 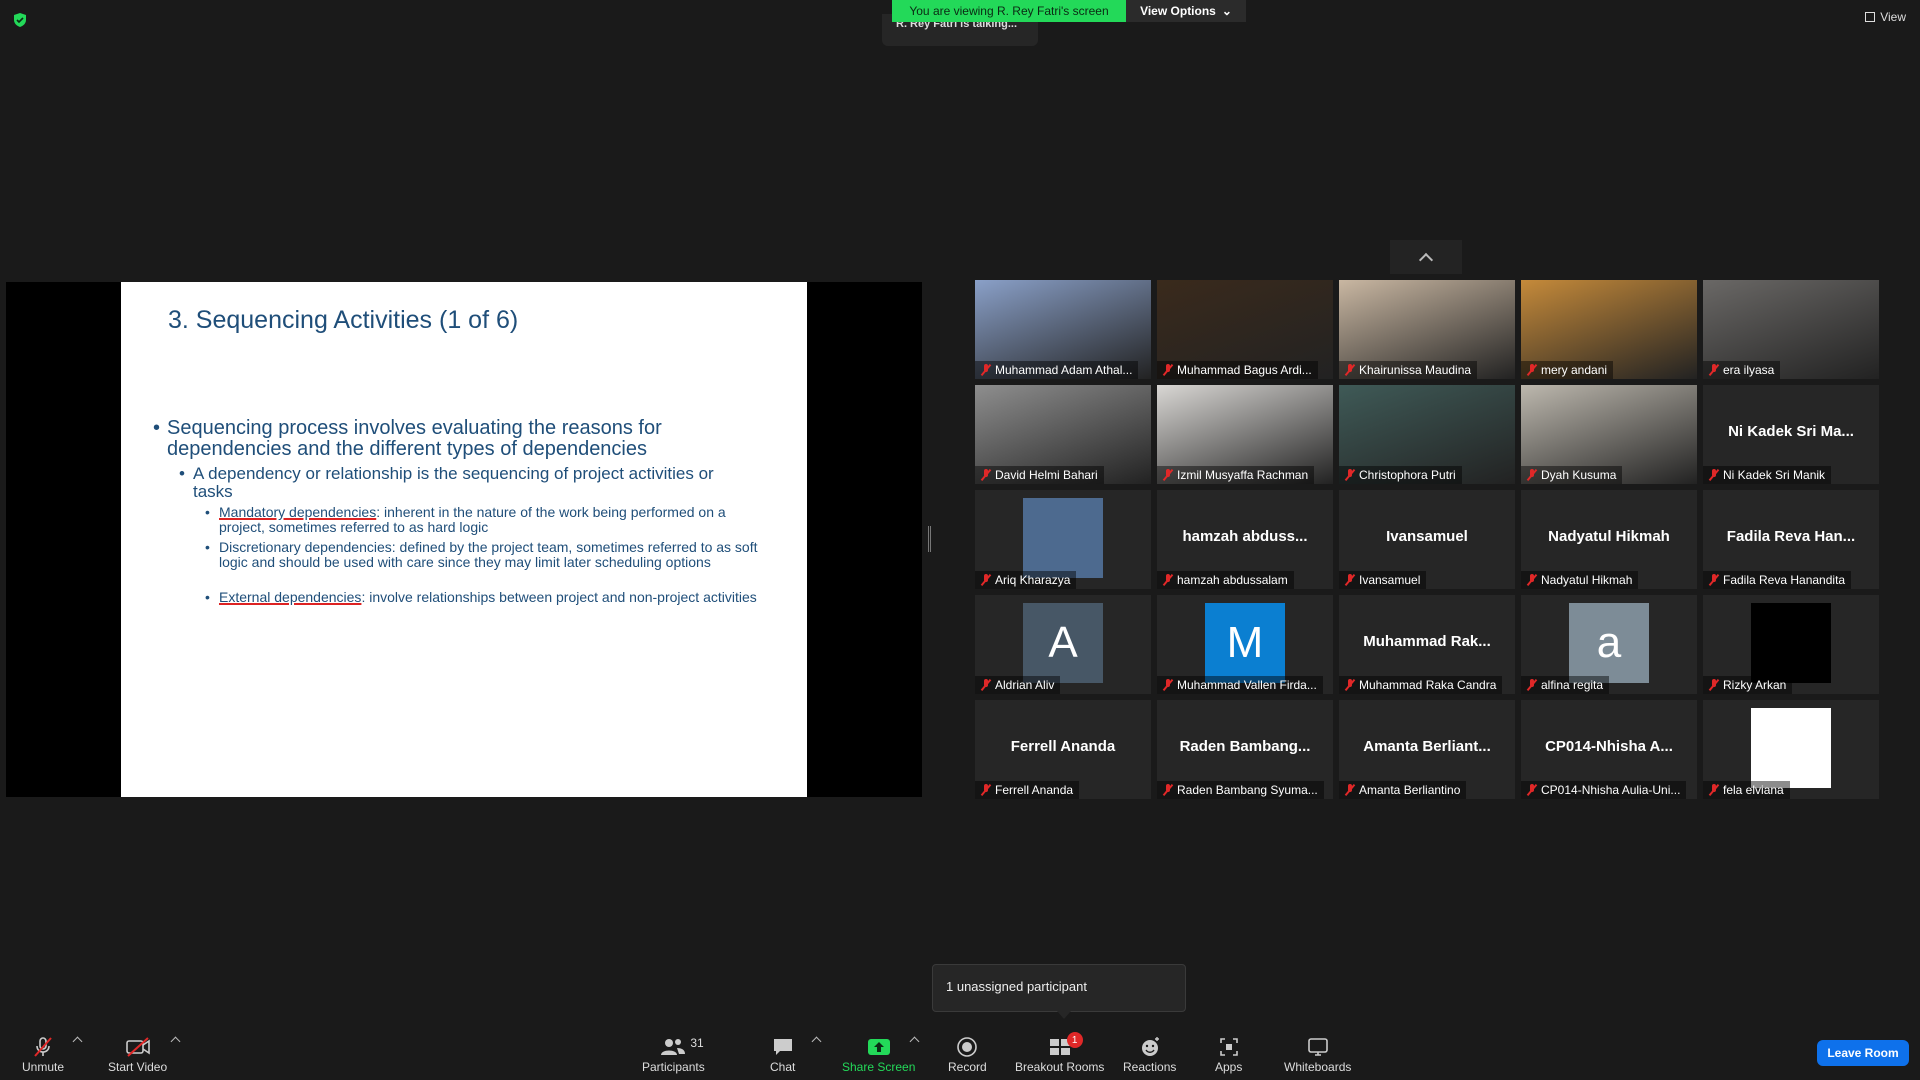 What do you see at coordinates (1063, 644) in the screenshot?
I see `participant-tile: A Aldrian Aliv` at bounding box center [1063, 644].